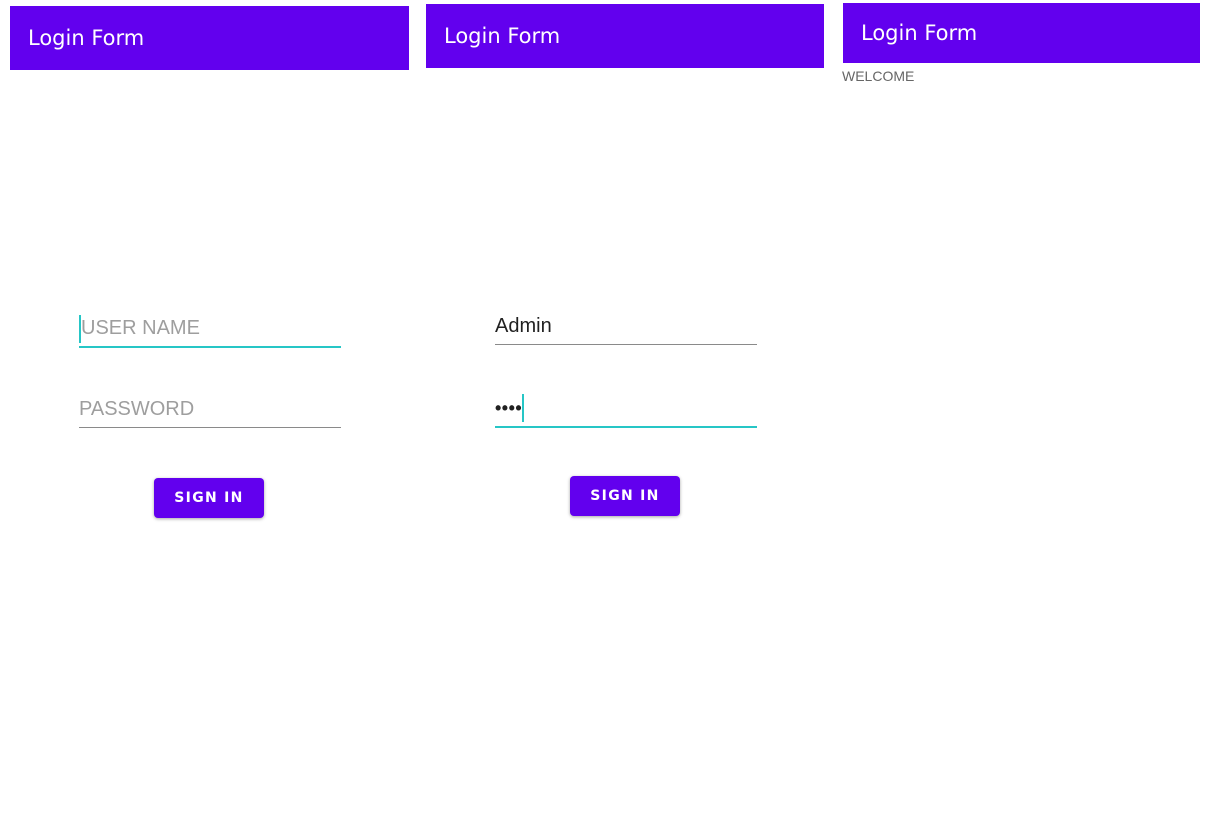  What do you see at coordinates (509, 407) in the screenshot?
I see `password-value: ••••` at bounding box center [509, 407].